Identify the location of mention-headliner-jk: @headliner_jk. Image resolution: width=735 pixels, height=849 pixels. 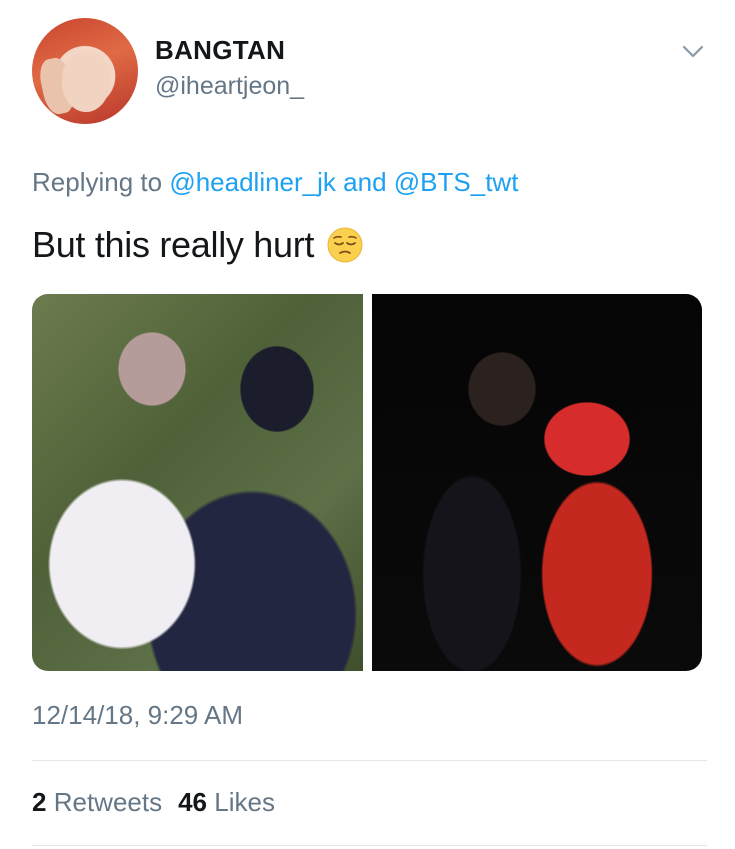
(252, 182).